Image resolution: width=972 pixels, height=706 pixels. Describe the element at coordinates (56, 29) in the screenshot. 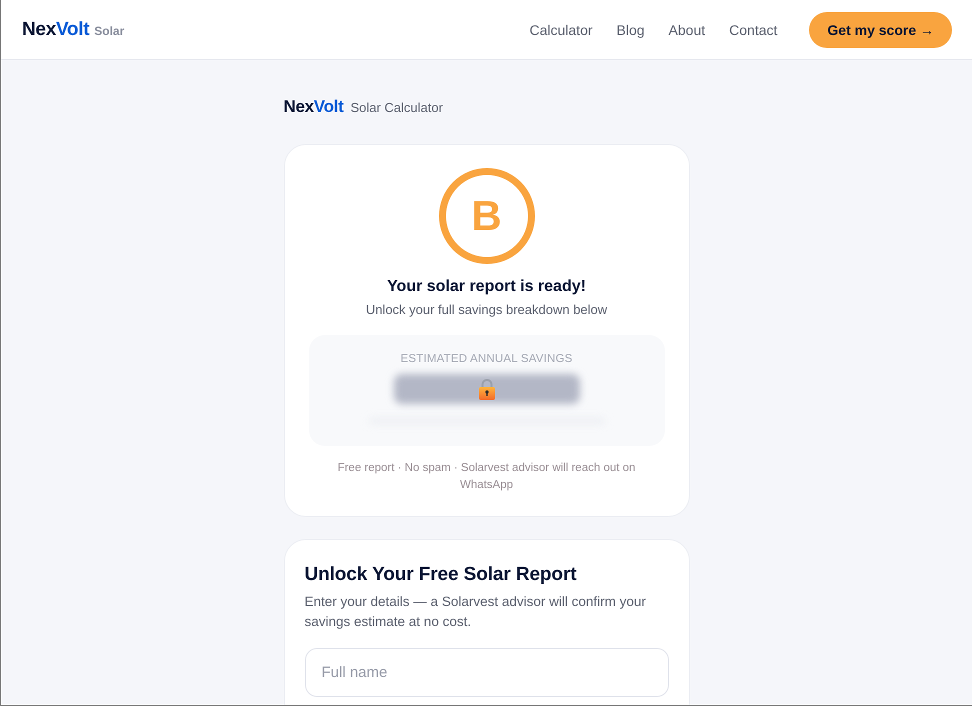

I see `logo-wordmark: NexVolt` at that location.